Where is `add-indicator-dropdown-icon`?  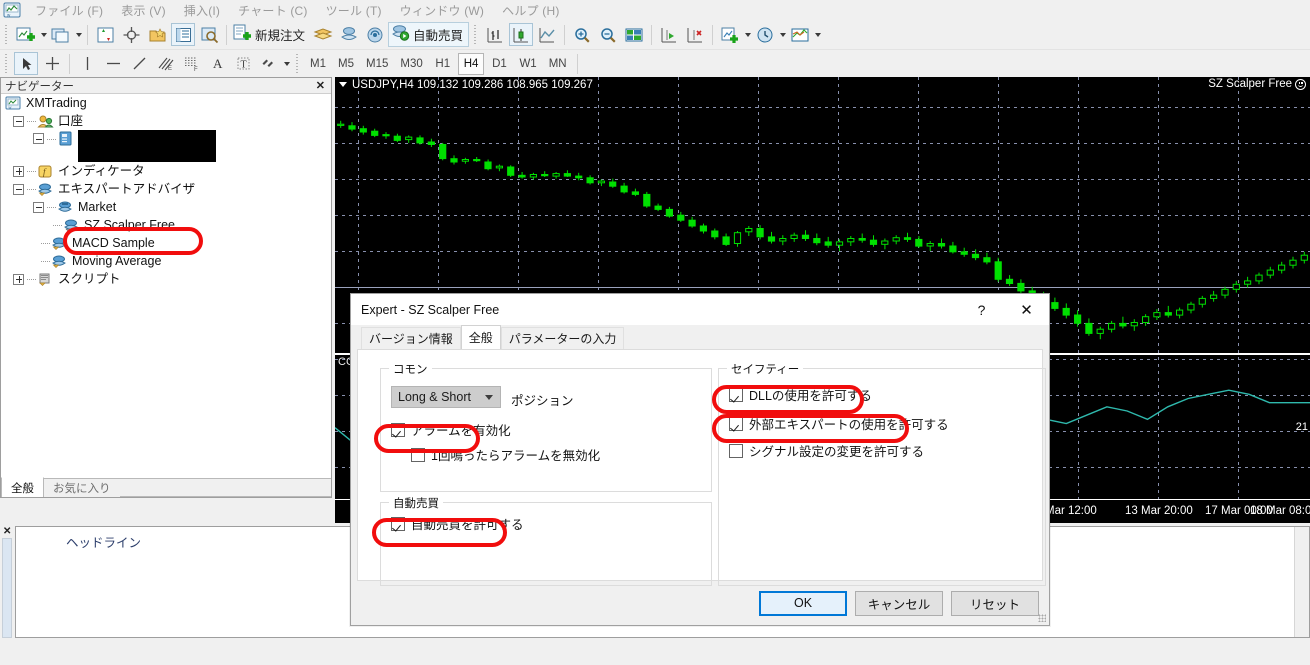 add-indicator-dropdown-icon is located at coordinates (747, 34).